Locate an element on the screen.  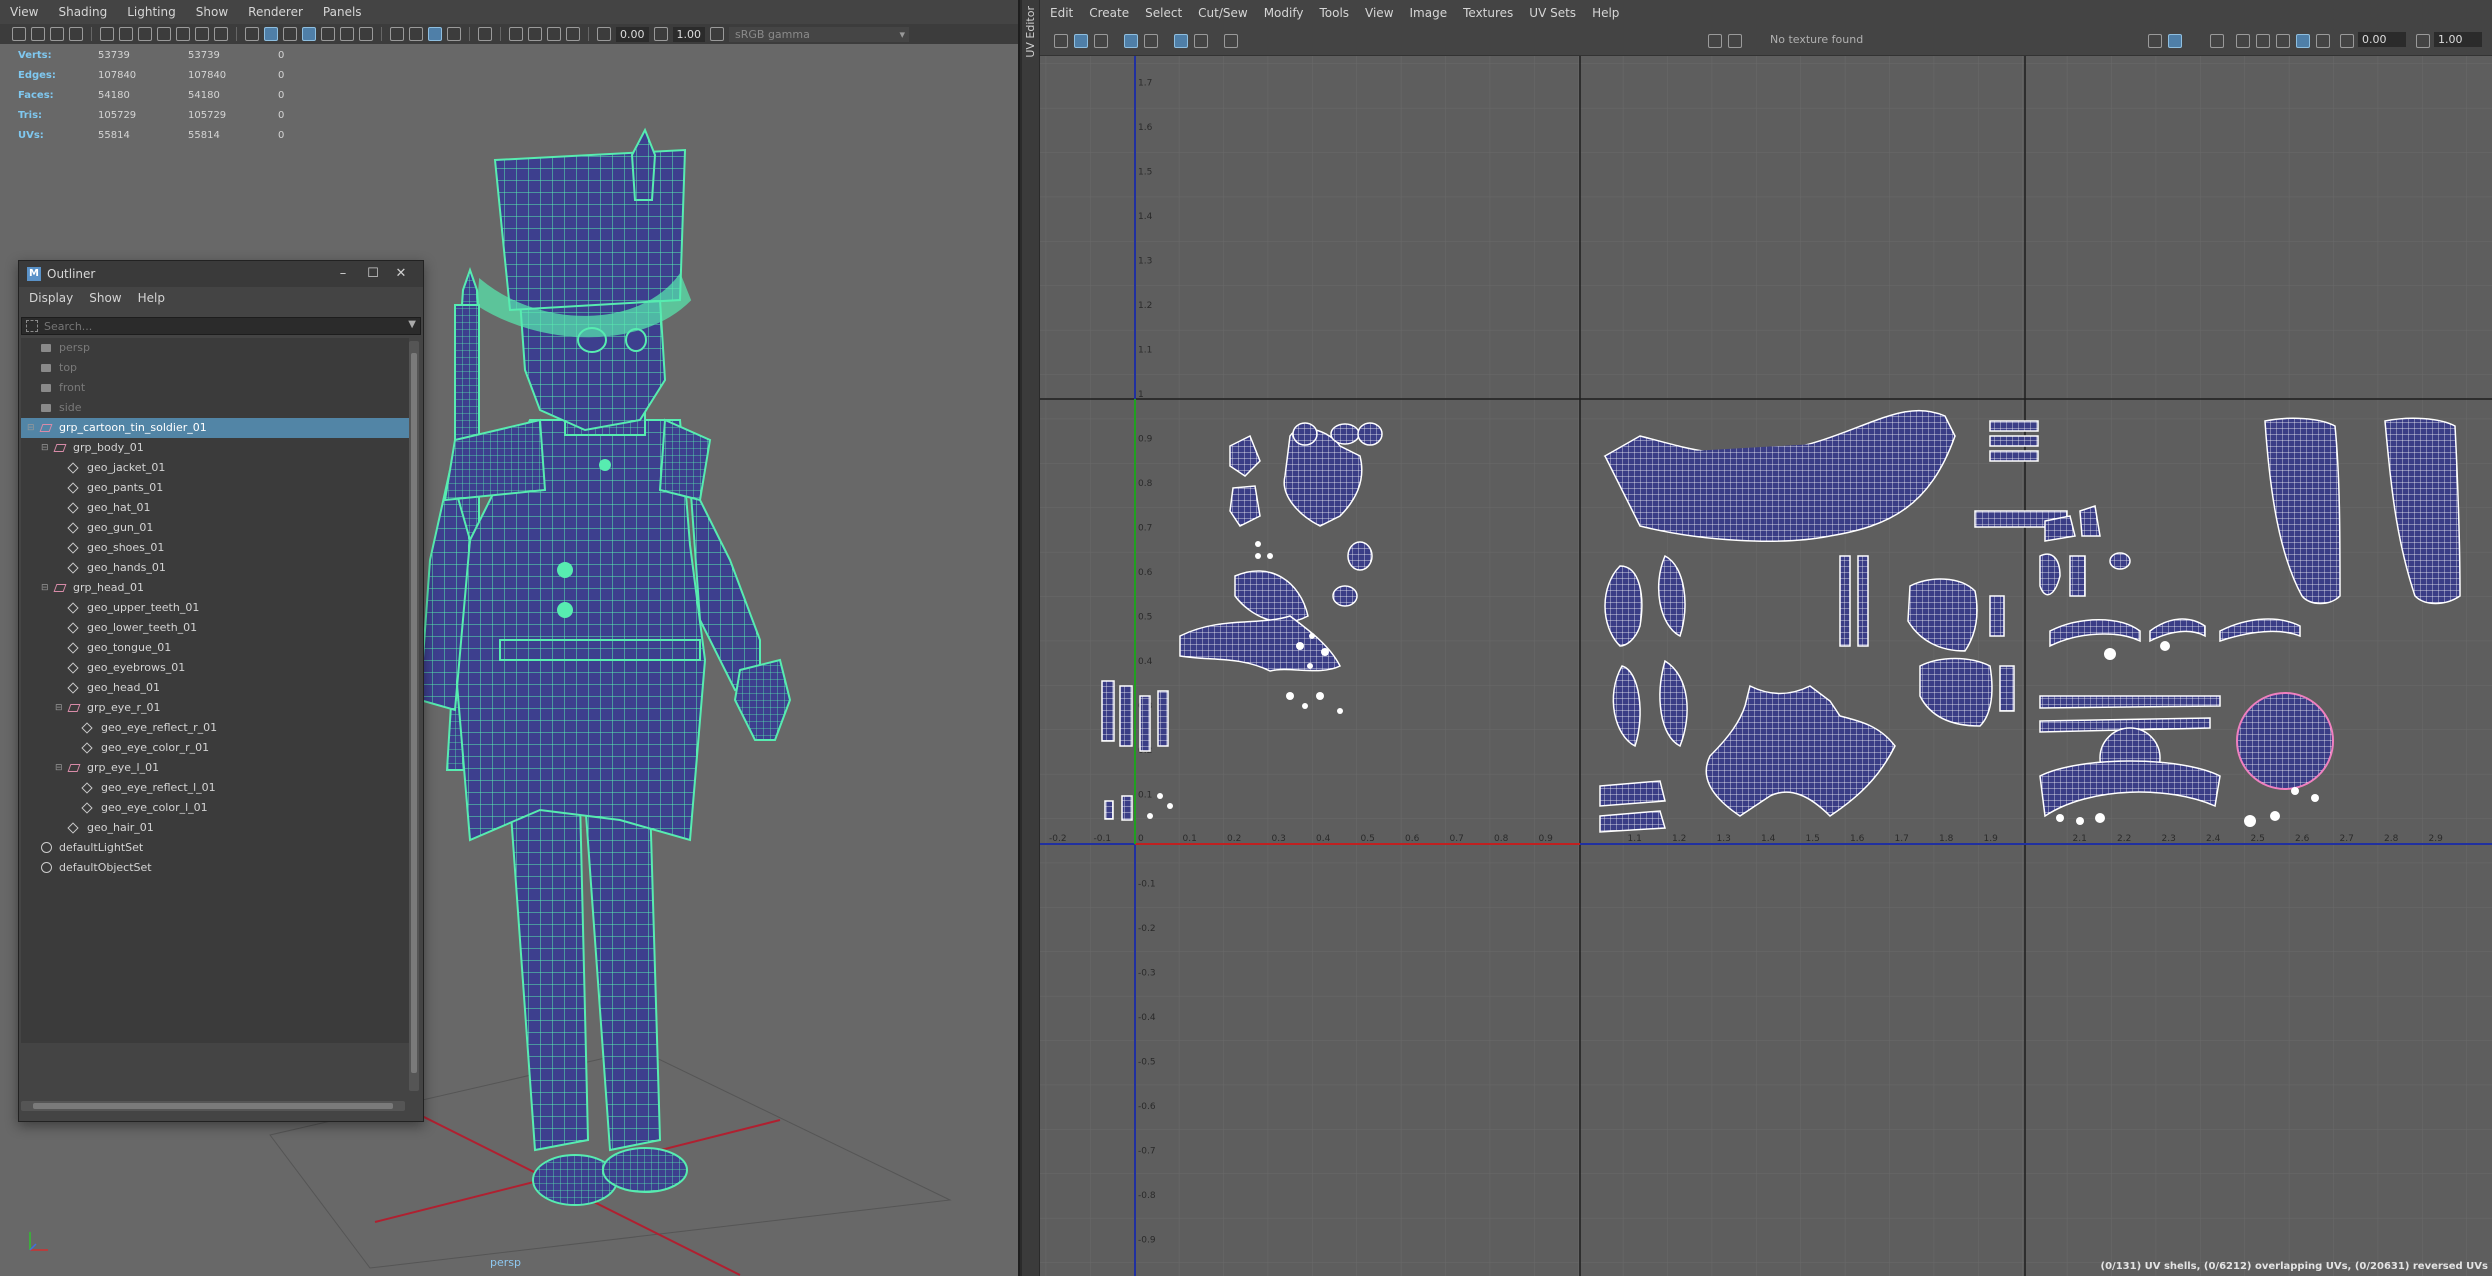
outliner-item: geo_head_01 is located at coordinates (215, 688).